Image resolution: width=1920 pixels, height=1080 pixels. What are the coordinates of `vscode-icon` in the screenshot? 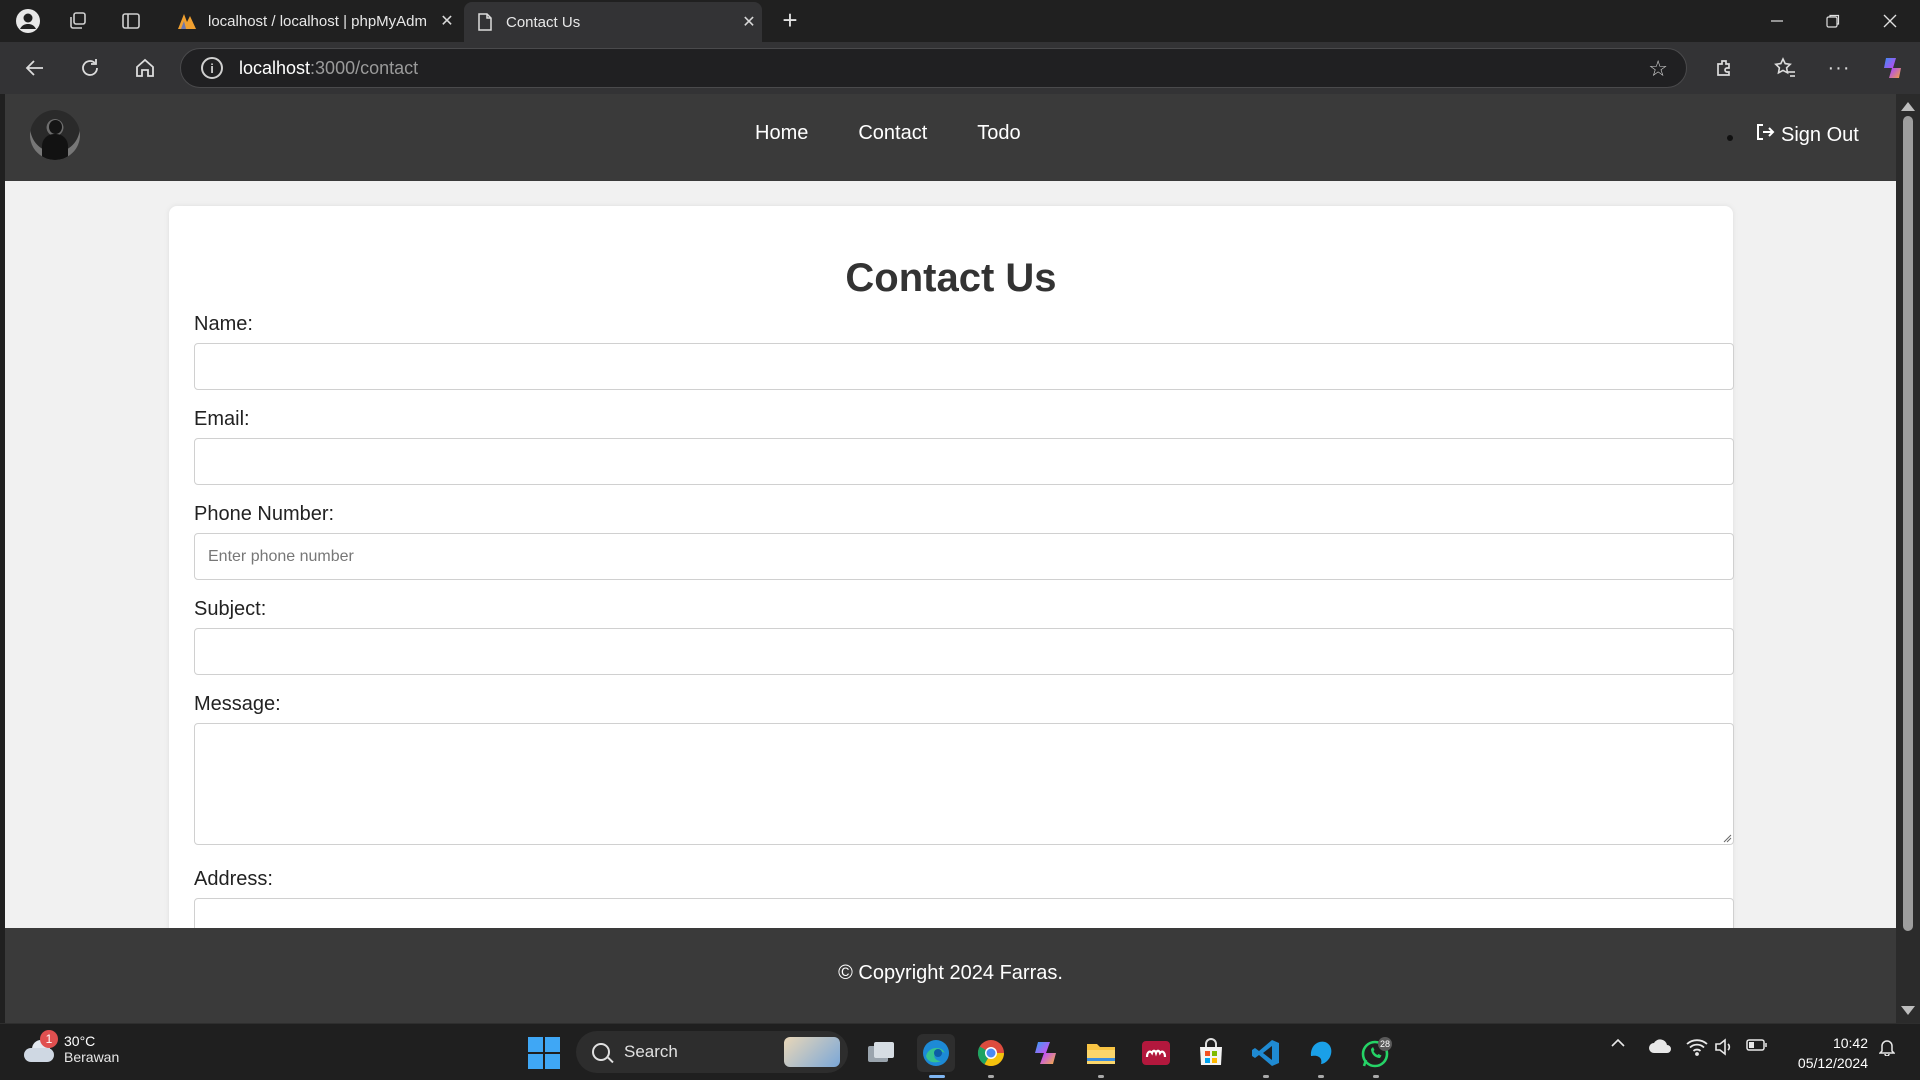 It's located at (1266, 1056).